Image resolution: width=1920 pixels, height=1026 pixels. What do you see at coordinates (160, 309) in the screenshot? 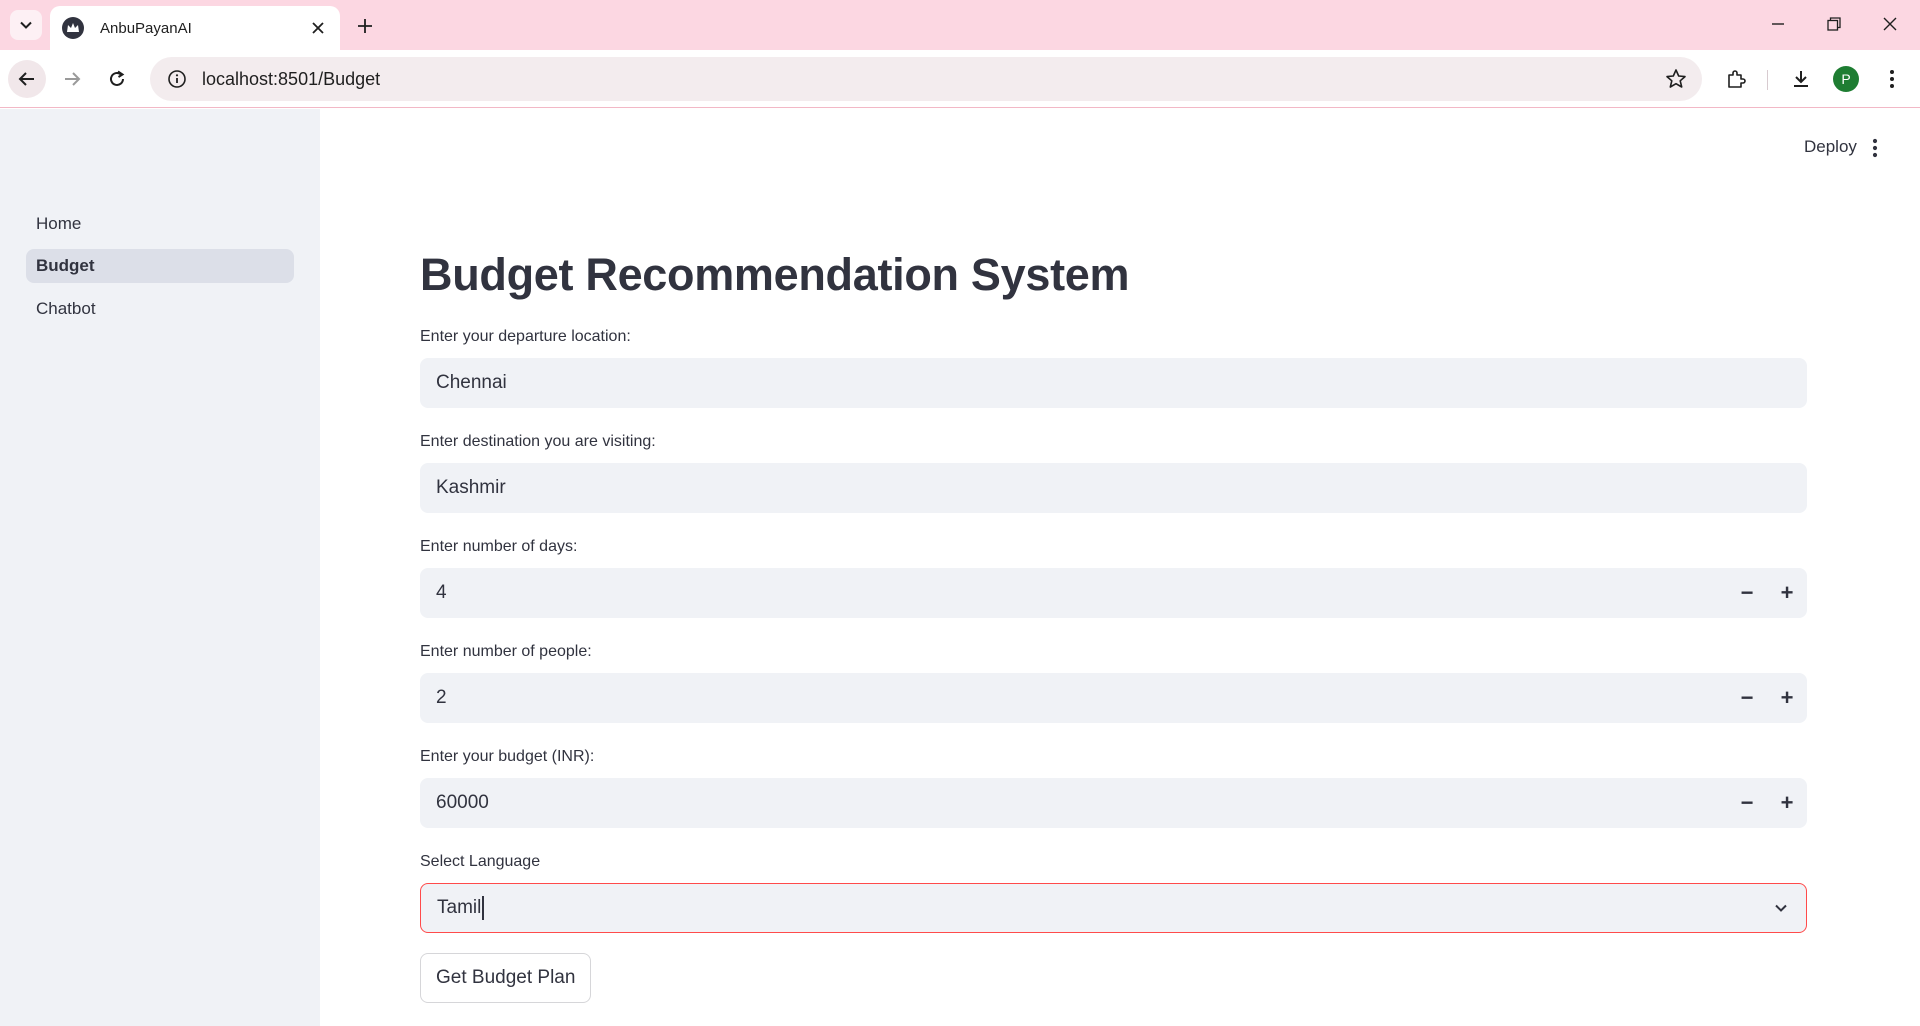
I see `sidebar-item-chatbot: Chatbot` at bounding box center [160, 309].